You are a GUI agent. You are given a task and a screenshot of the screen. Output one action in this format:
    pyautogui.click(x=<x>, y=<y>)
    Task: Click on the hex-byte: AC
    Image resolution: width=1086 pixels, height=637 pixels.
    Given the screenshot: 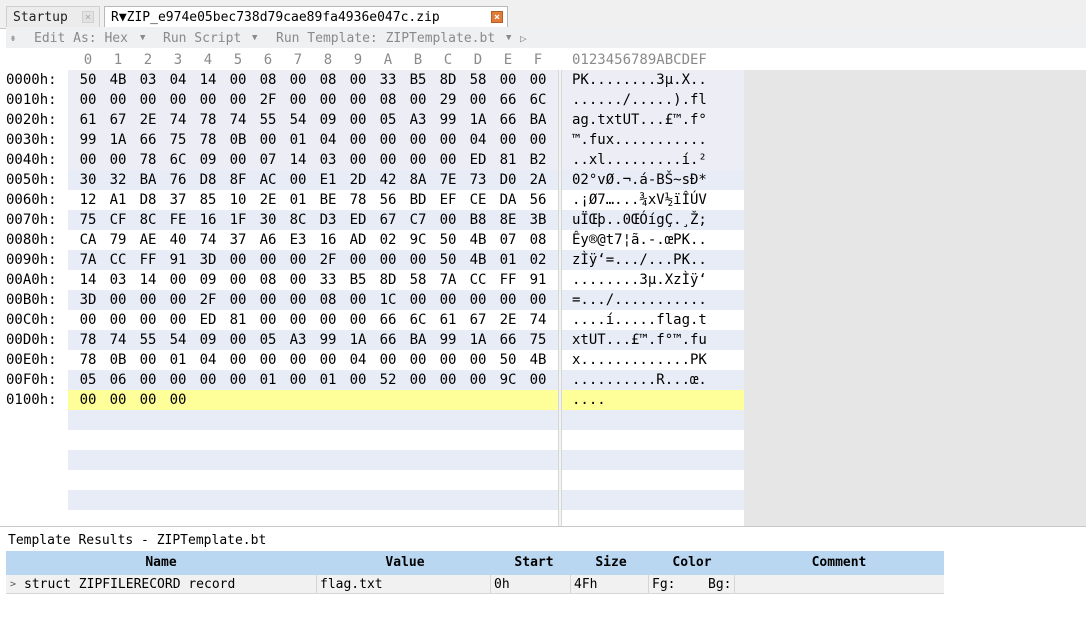 What is the action you would take?
    pyautogui.click(x=268, y=180)
    